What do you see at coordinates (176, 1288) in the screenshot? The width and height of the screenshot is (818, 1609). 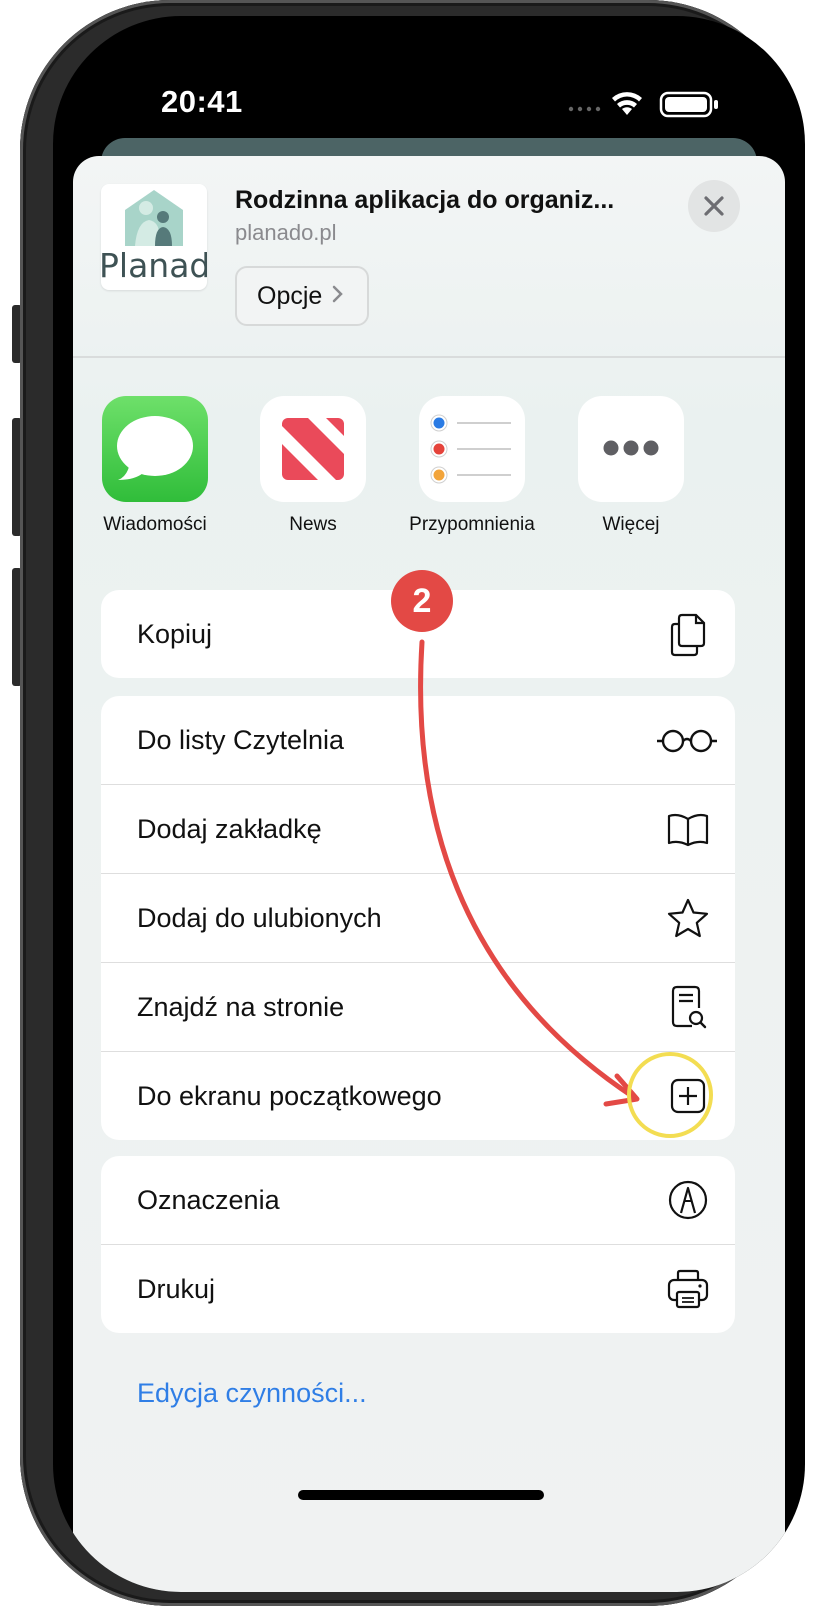 I see `action-label: Drukuj` at bounding box center [176, 1288].